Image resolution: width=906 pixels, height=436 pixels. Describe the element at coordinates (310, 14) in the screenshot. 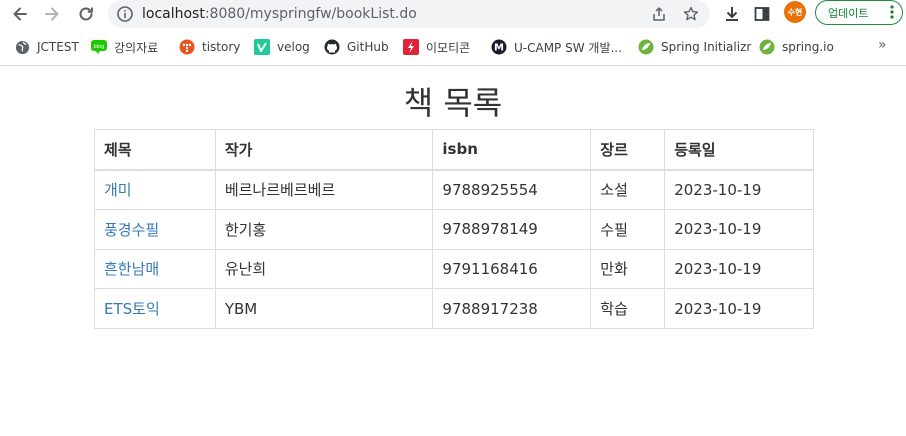

I see `url-path: :8080/myspringfw/bookList.do` at that location.